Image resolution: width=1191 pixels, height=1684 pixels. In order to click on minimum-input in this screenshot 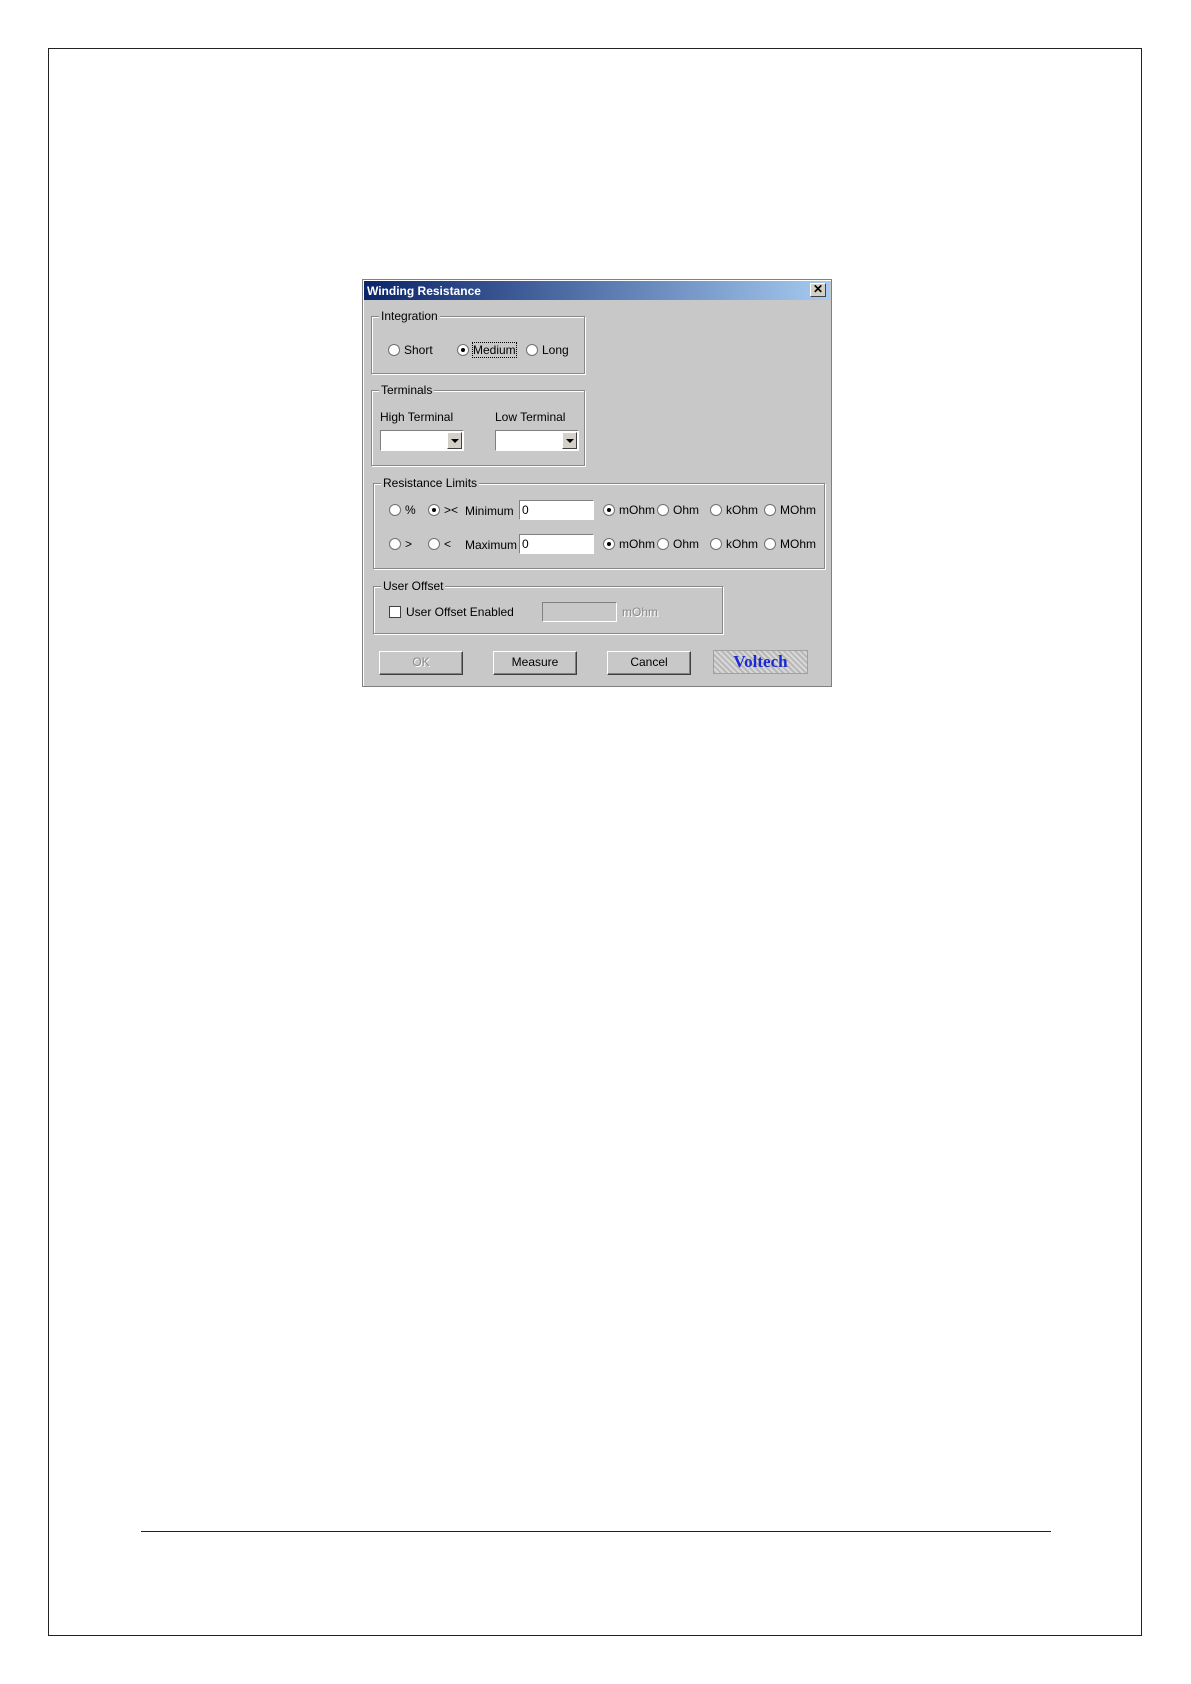, I will do `click(556, 510)`.